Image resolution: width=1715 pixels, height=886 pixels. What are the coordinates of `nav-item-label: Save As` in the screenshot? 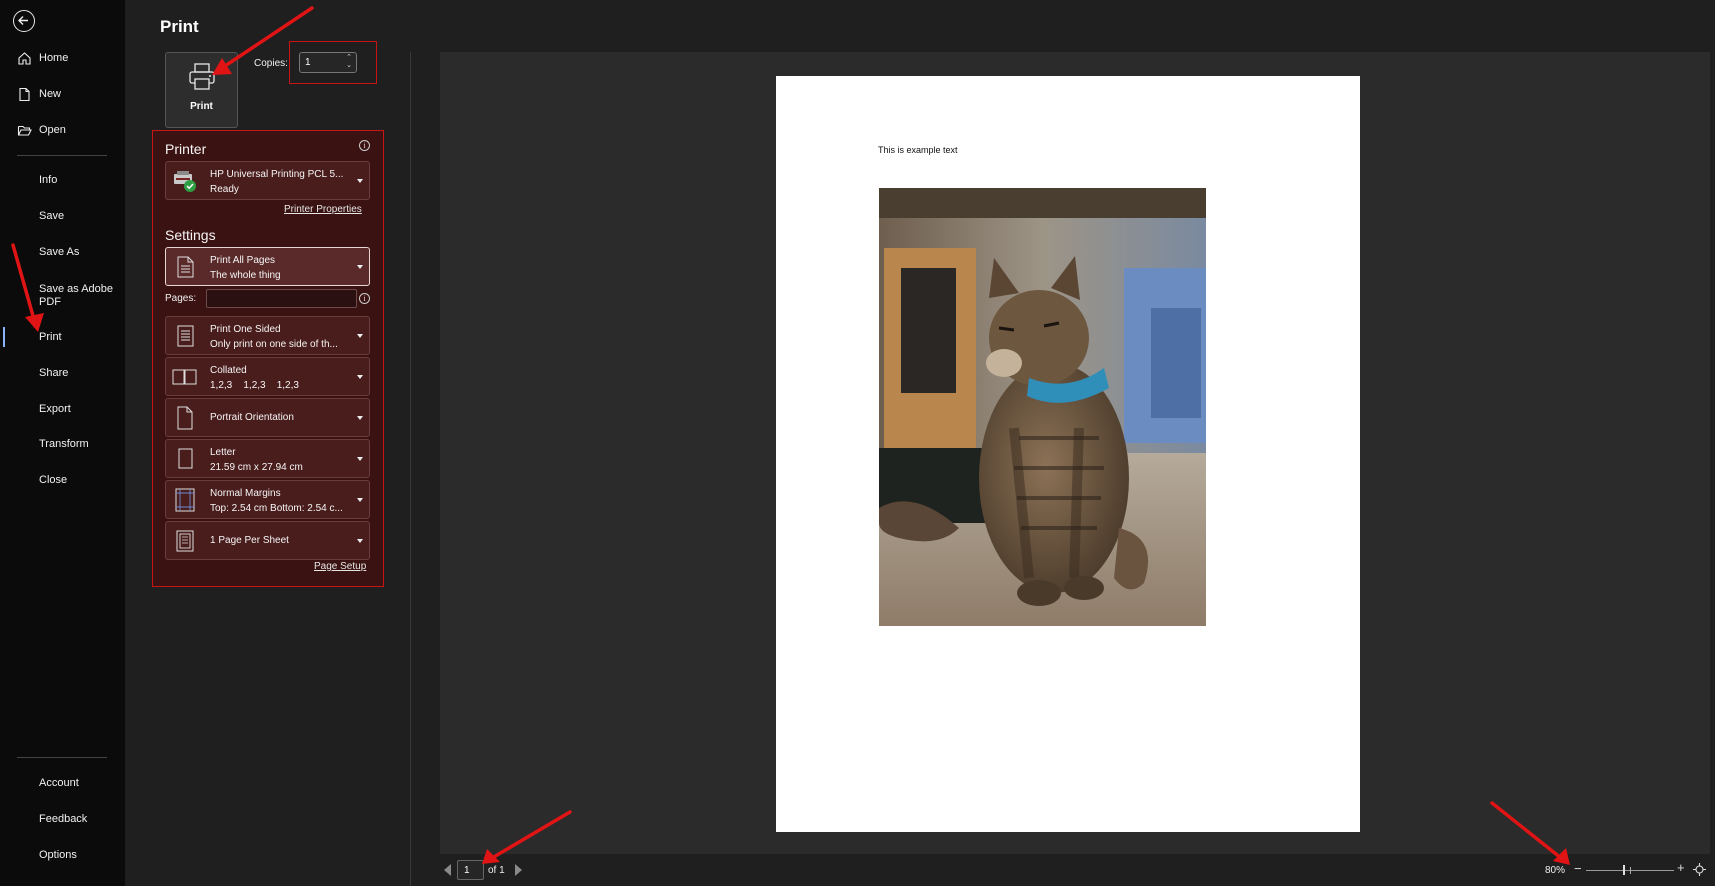 It's located at (59, 252).